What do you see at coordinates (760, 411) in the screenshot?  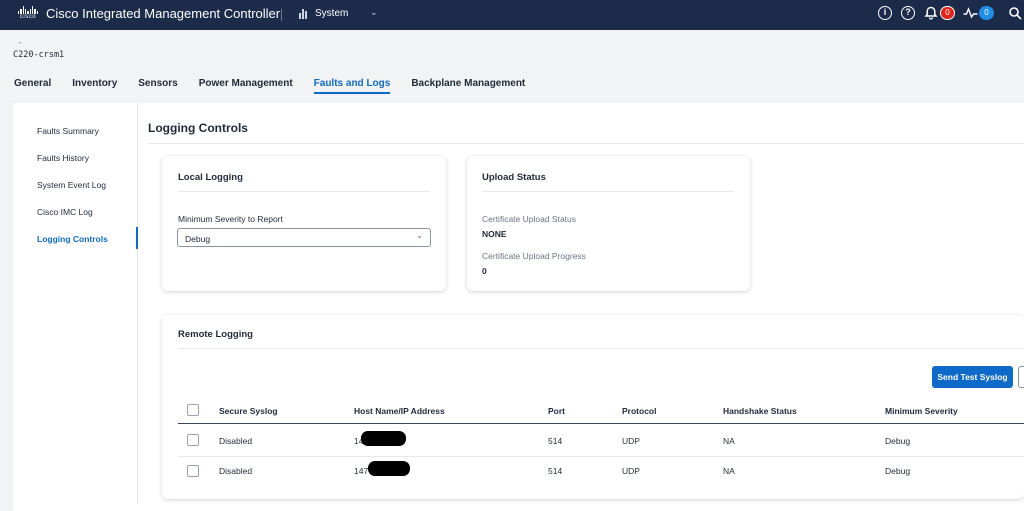 I see `col-handshake-status: Handshake Status` at bounding box center [760, 411].